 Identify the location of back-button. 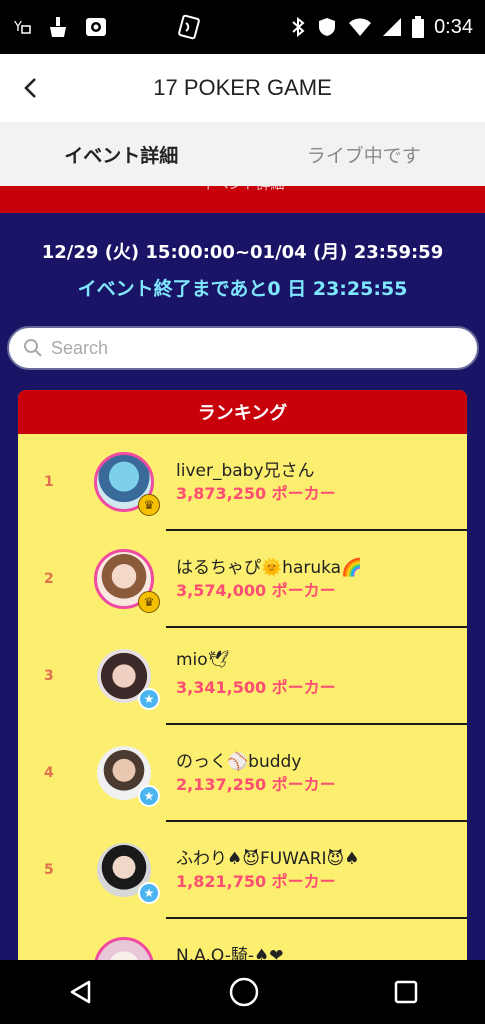
(30, 88).